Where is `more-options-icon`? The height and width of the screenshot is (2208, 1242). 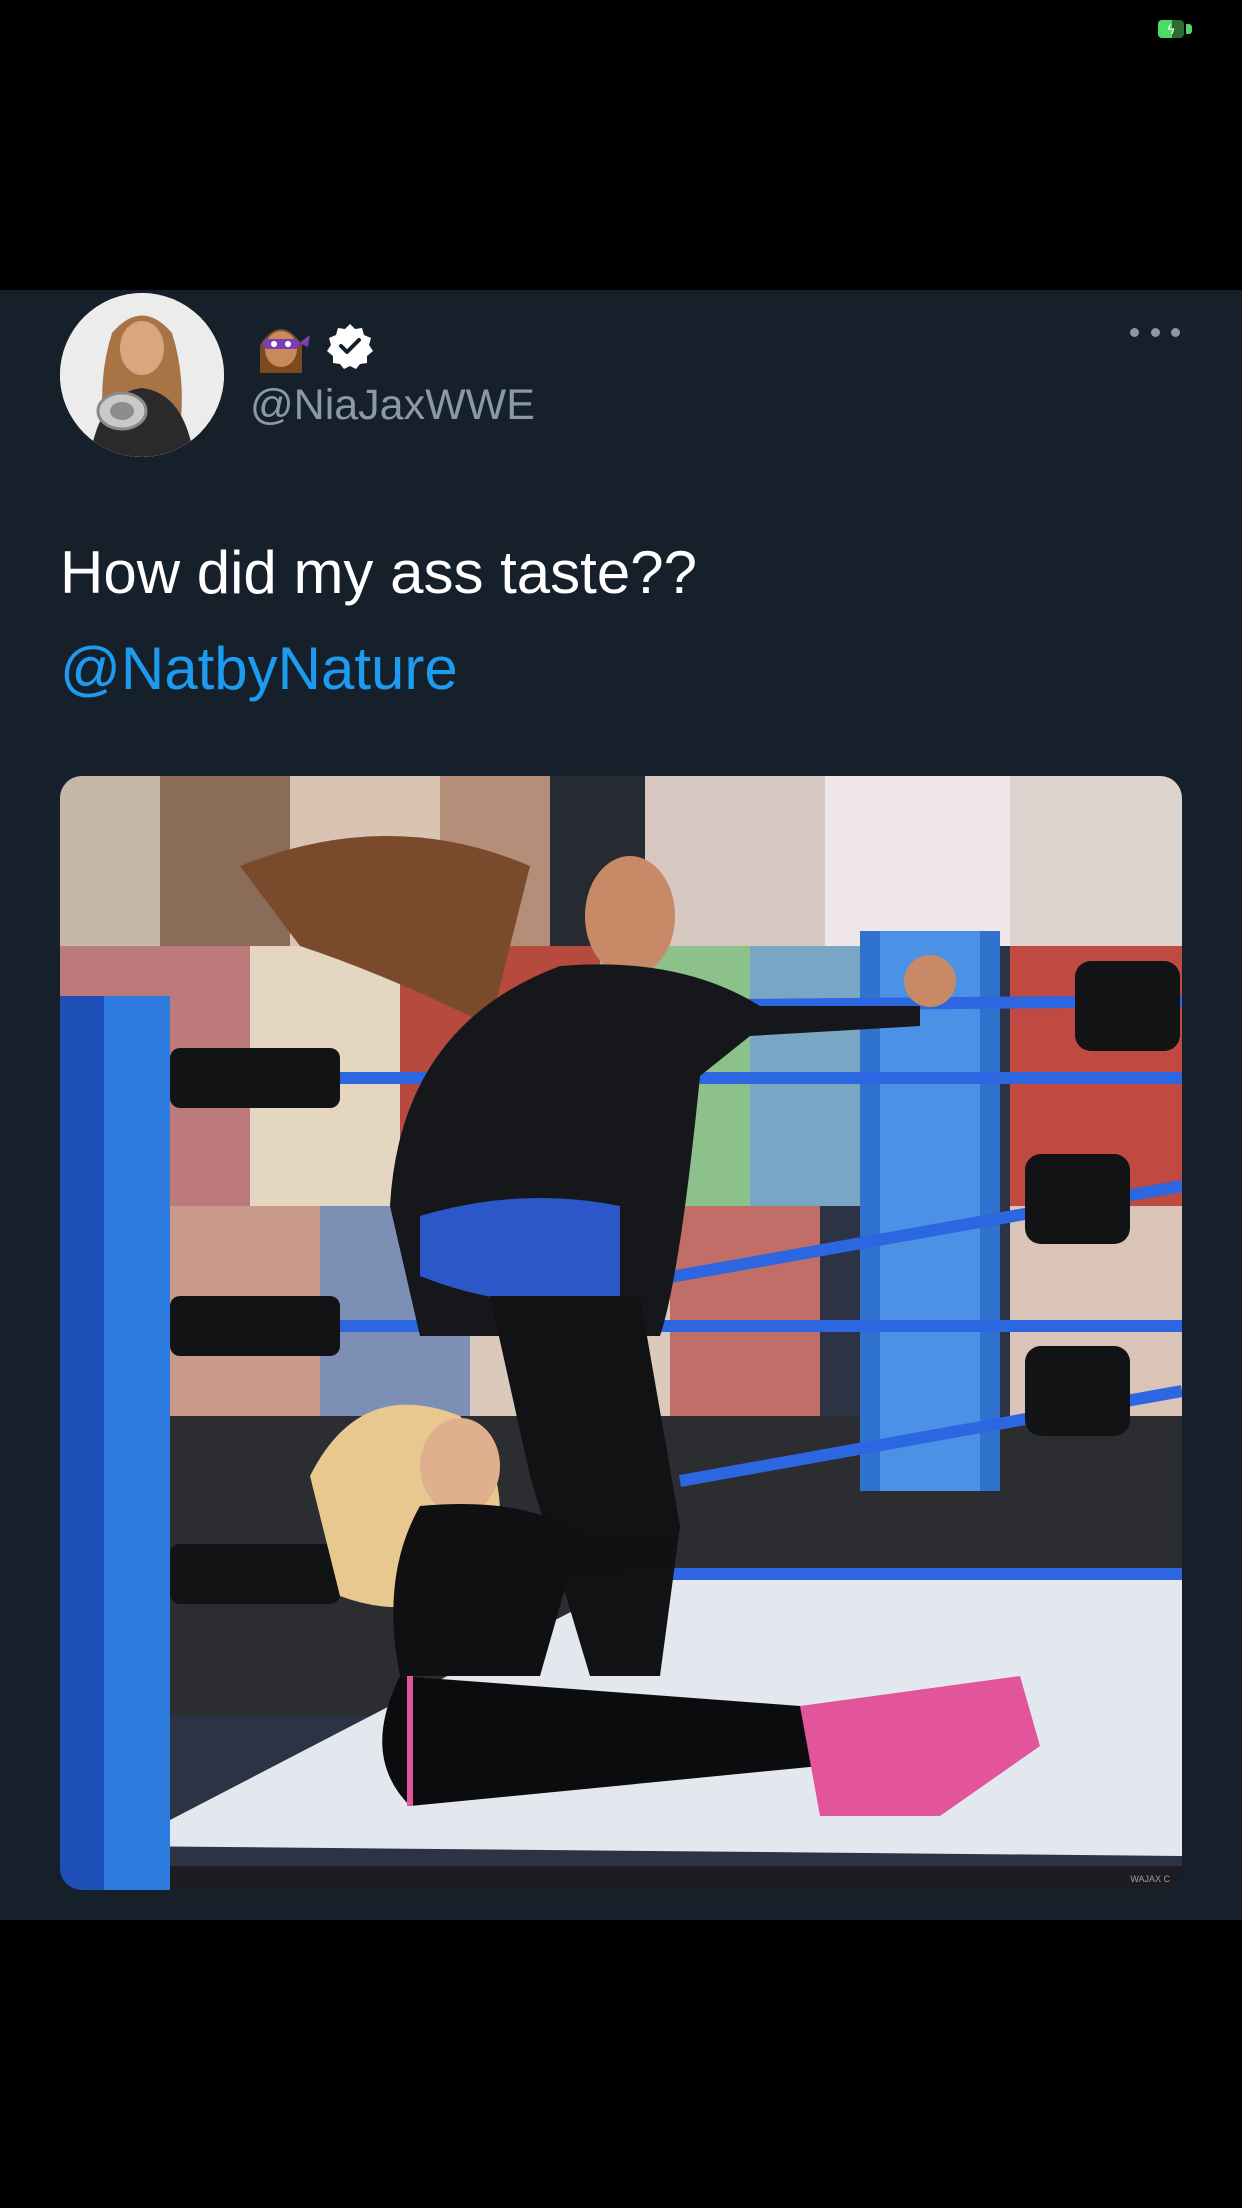 more-options-icon is located at coordinates (1155, 332).